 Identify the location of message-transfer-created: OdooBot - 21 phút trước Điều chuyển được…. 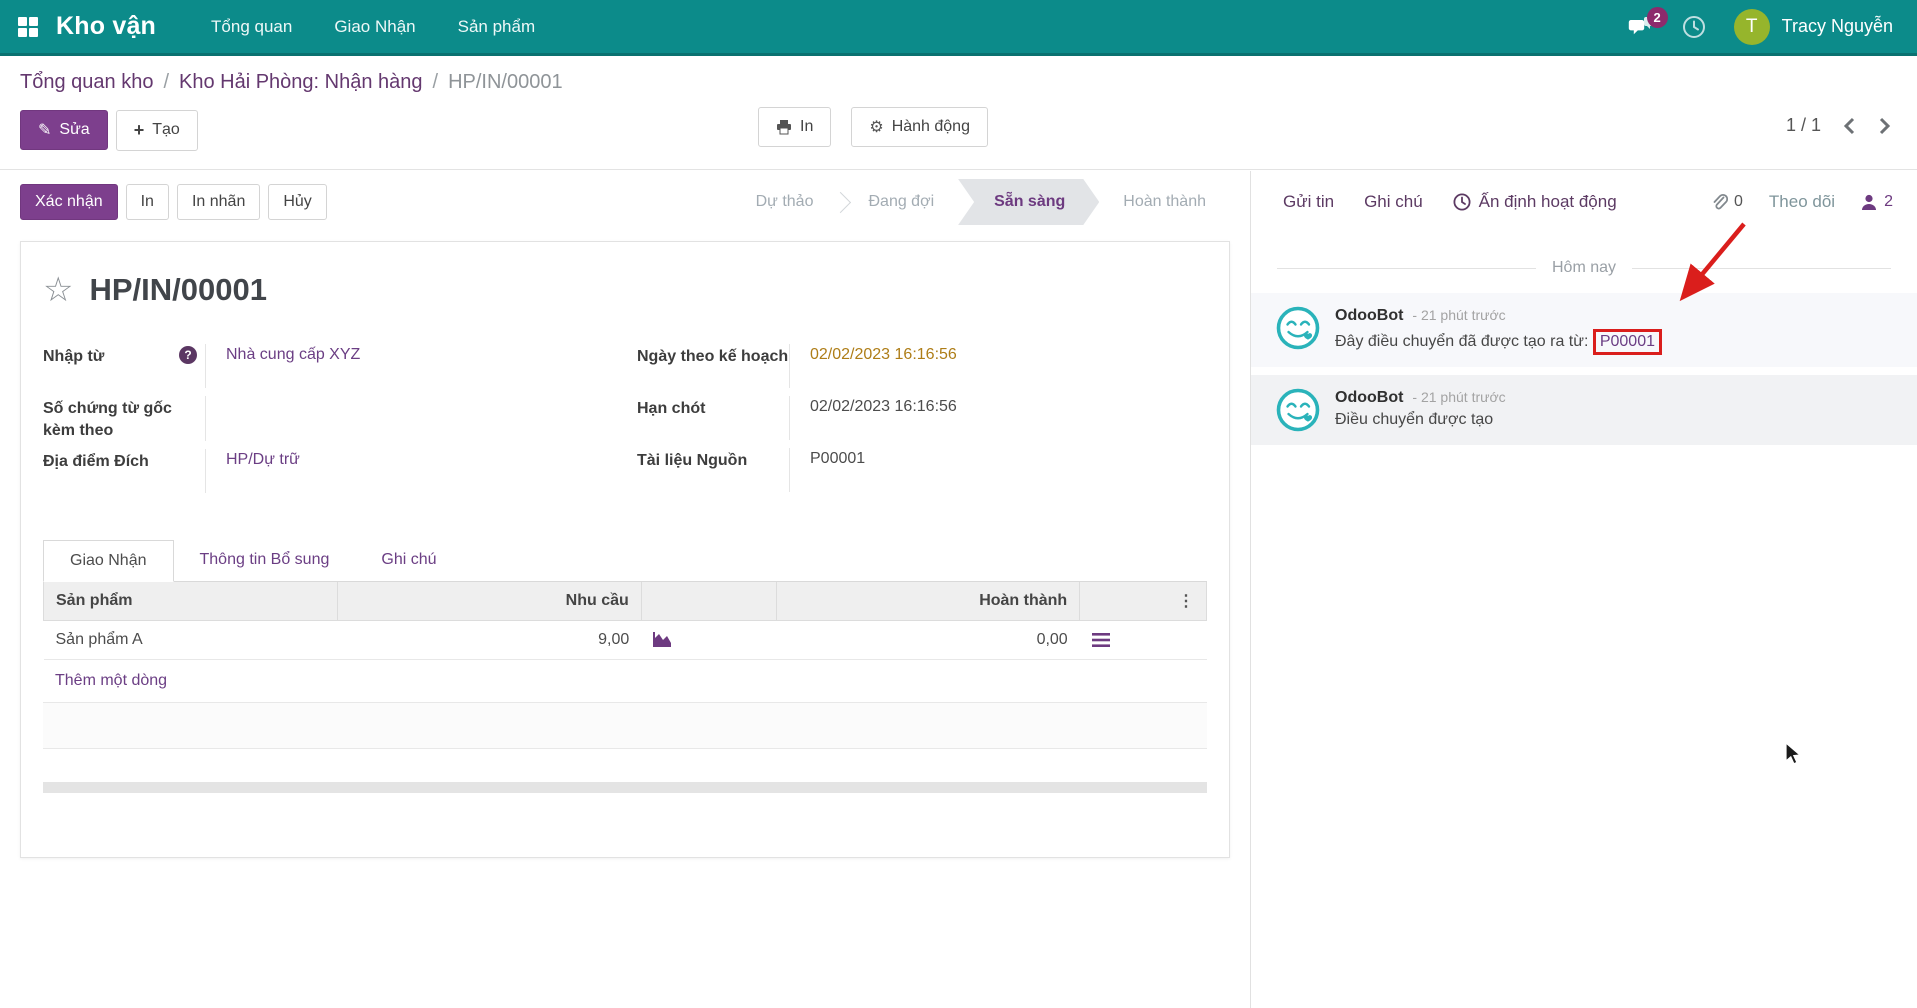
(1584, 410).